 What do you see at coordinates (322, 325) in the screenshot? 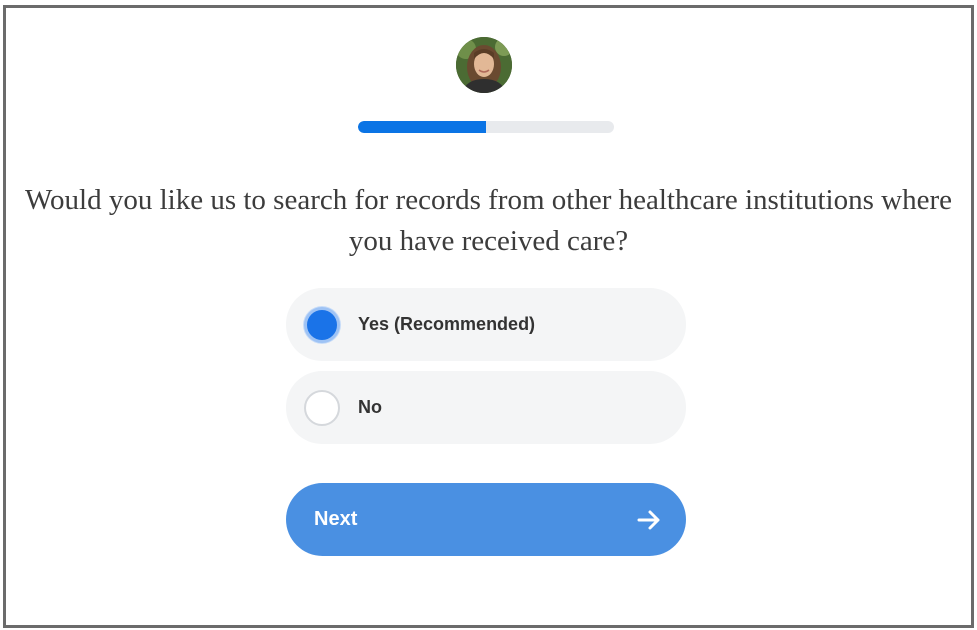
I see `radio-selected-icon` at bounding box center [322, 325].